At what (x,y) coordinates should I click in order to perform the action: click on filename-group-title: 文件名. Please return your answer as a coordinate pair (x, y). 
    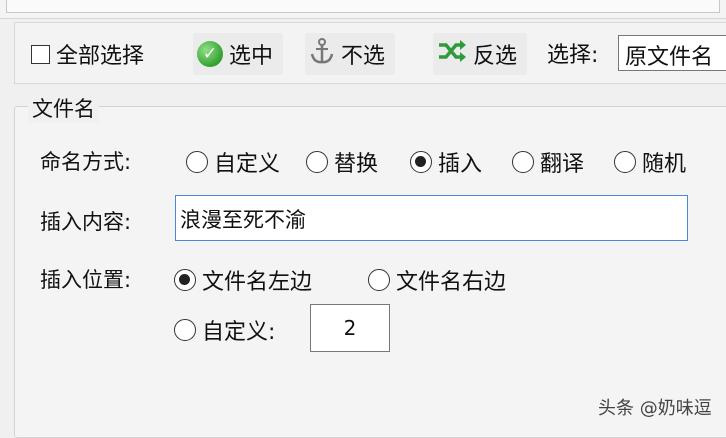
    Looking at the image, I should click on (63, 108).